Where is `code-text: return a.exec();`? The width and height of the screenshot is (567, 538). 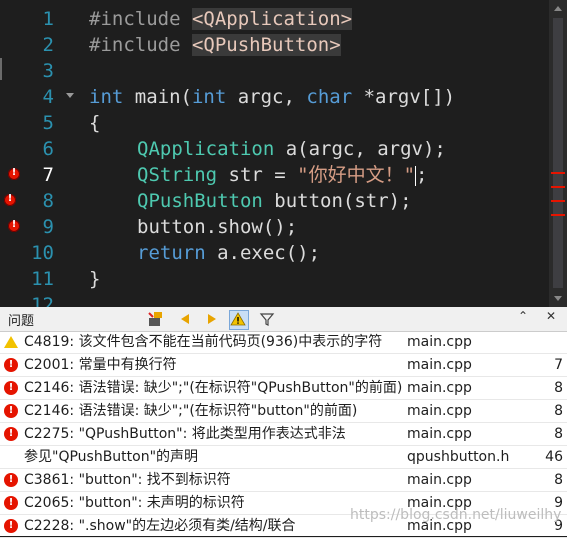 code-text: return a.exec(); is located at coordinates (229, 253).